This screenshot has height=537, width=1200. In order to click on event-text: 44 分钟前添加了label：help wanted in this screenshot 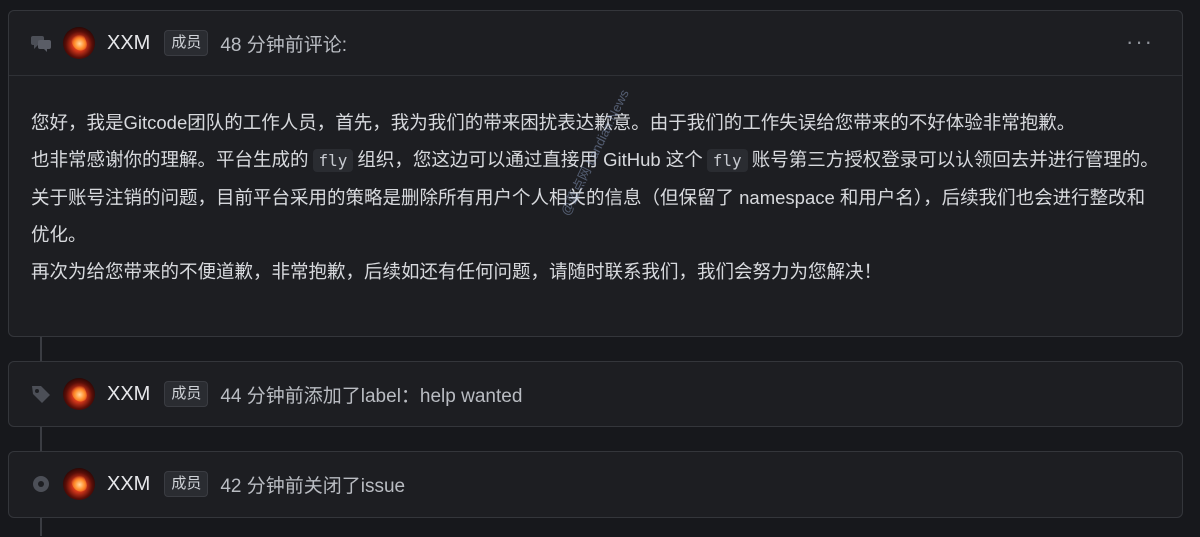, I will do `click(371, 396)`.